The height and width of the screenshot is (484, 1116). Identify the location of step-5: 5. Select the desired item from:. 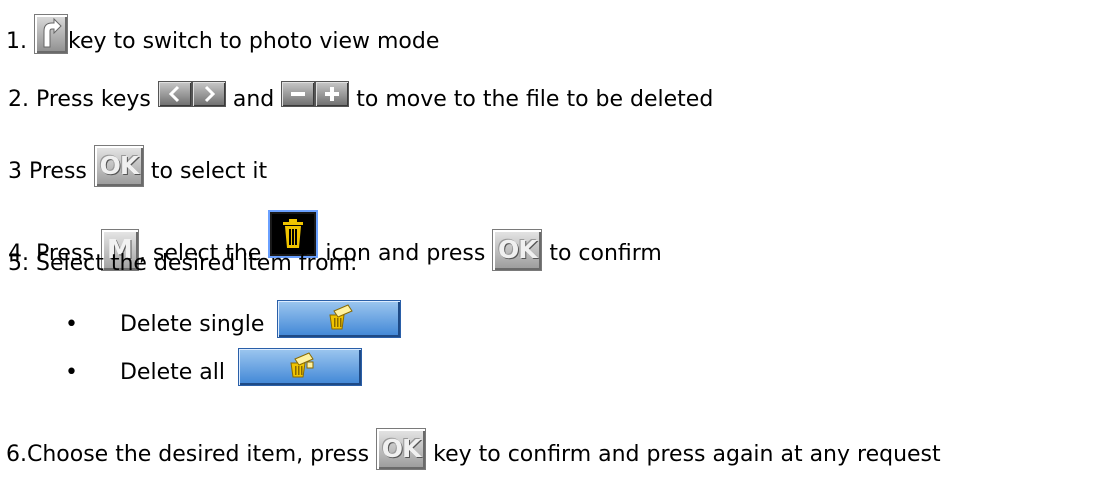
(182, 264).